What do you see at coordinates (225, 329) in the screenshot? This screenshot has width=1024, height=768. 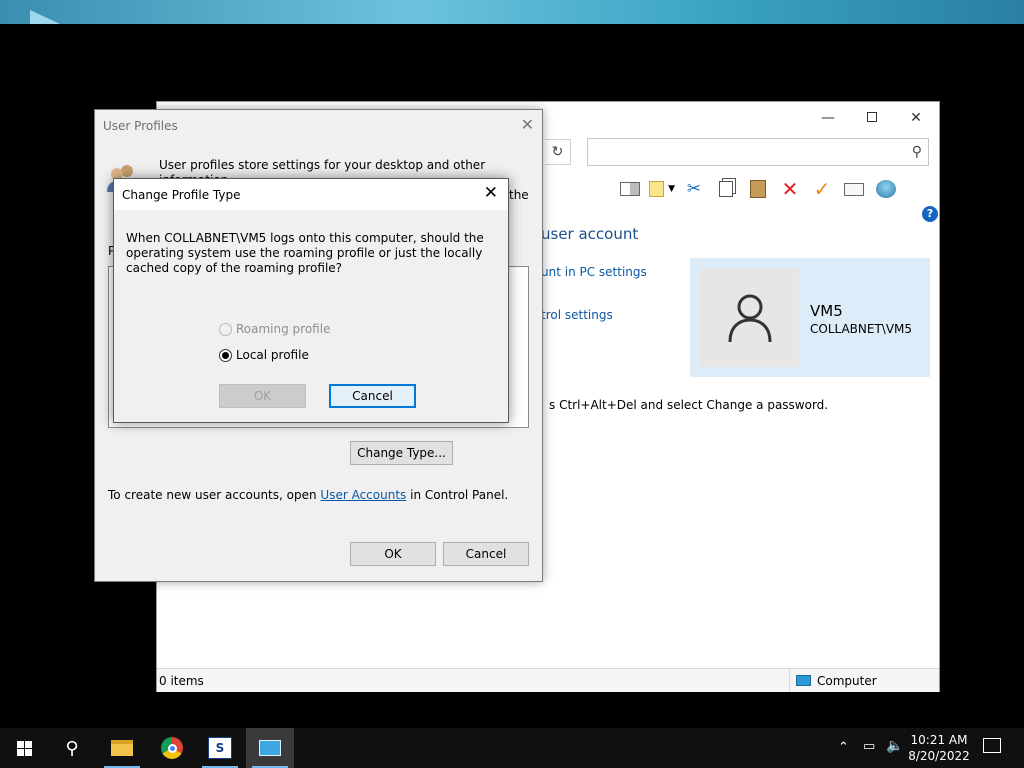 I see `roaming-profile-radio` at bounding box center [225, 329].